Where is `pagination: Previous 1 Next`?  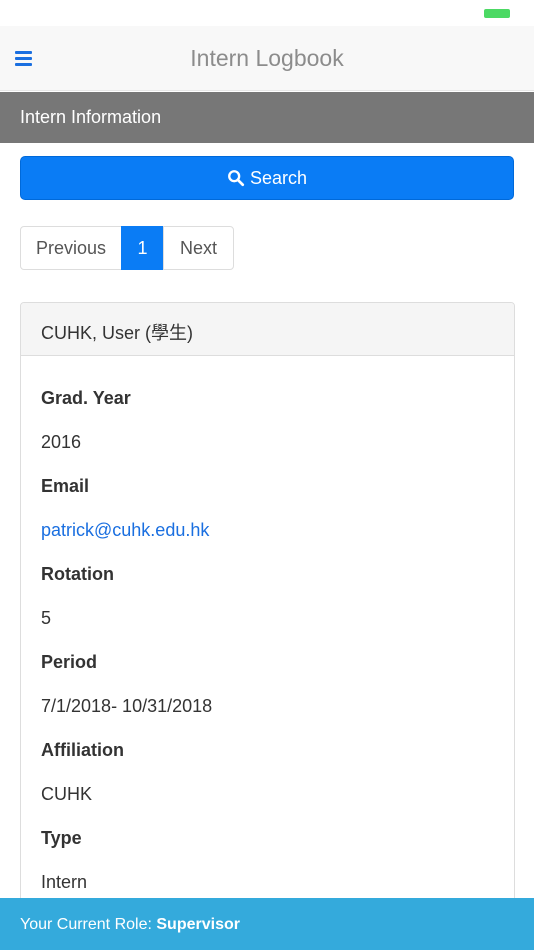 pagination: Previous 1 Next is located at coordinates (127, 248).